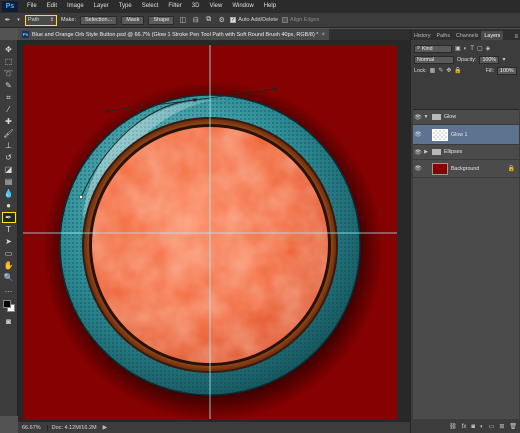  What do you see at coordinates (492, 426) in the screenshot?
I see `new-group-icon: ▭` at bounding box center [492, 426].